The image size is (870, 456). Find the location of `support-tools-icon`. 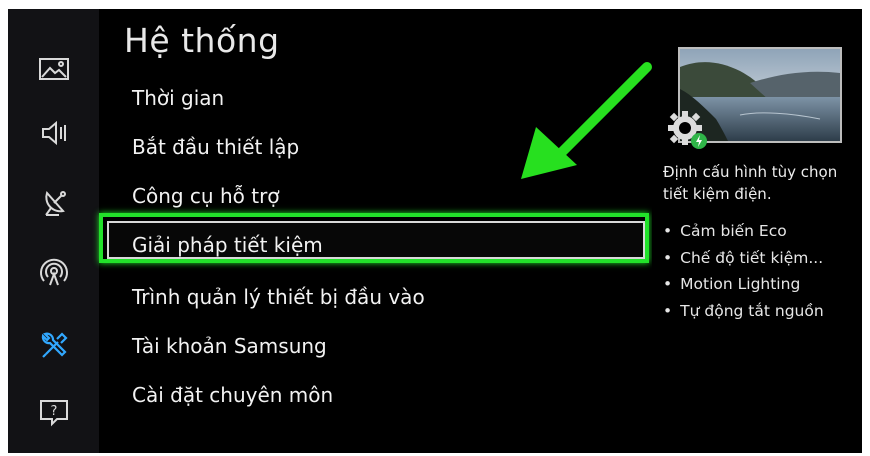

support-tools-icon is located at coordinates (54, 345).